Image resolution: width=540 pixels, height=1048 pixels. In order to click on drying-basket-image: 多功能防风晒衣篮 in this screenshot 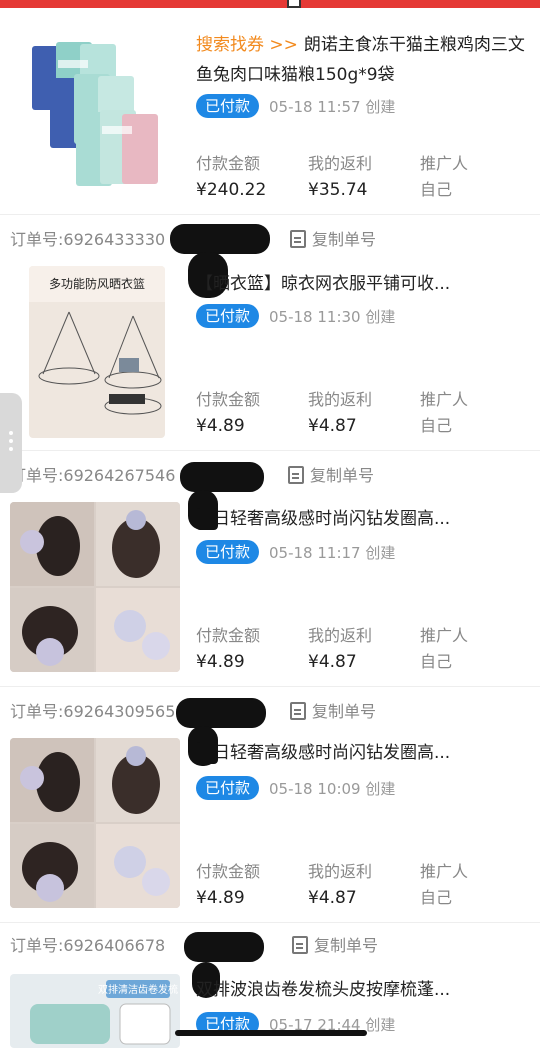, I will do `click(97, 352)`.